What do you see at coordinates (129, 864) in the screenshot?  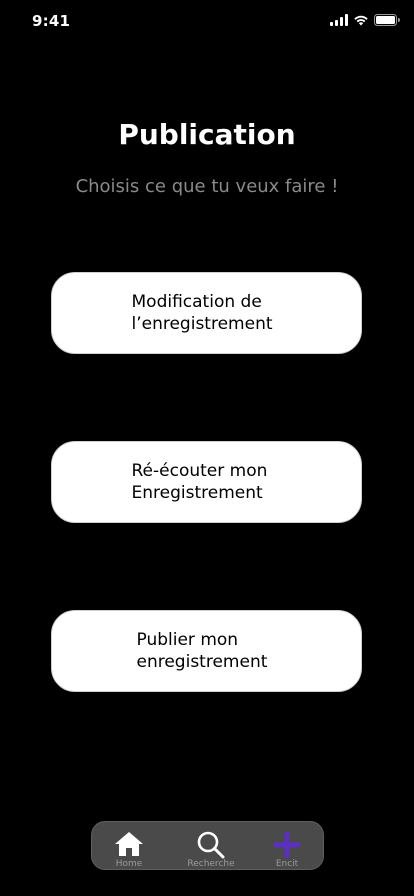 I see `tab-home-label: Home` at bounding box center [129, 864].